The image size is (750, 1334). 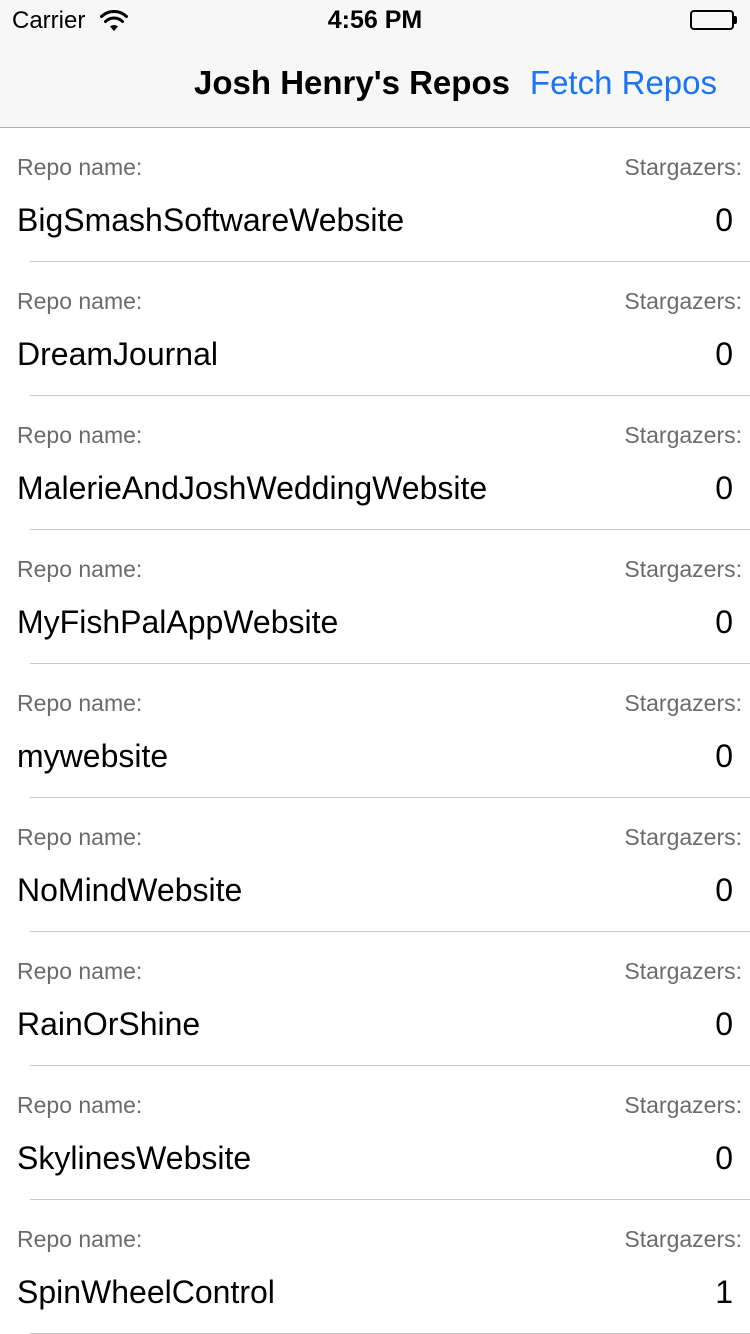 I want to click on repo-name: MalerieAndJoshWeddingWebsite, so click(x=252, y=488).